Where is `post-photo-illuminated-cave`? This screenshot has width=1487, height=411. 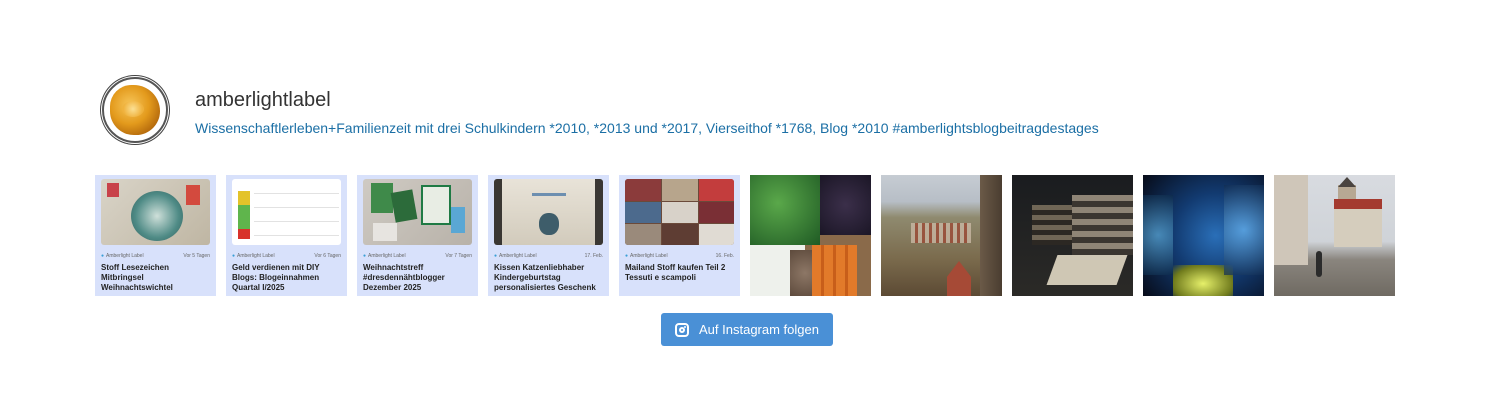
post-photo-illuminated-cave is located at coordinates (1203, 235).